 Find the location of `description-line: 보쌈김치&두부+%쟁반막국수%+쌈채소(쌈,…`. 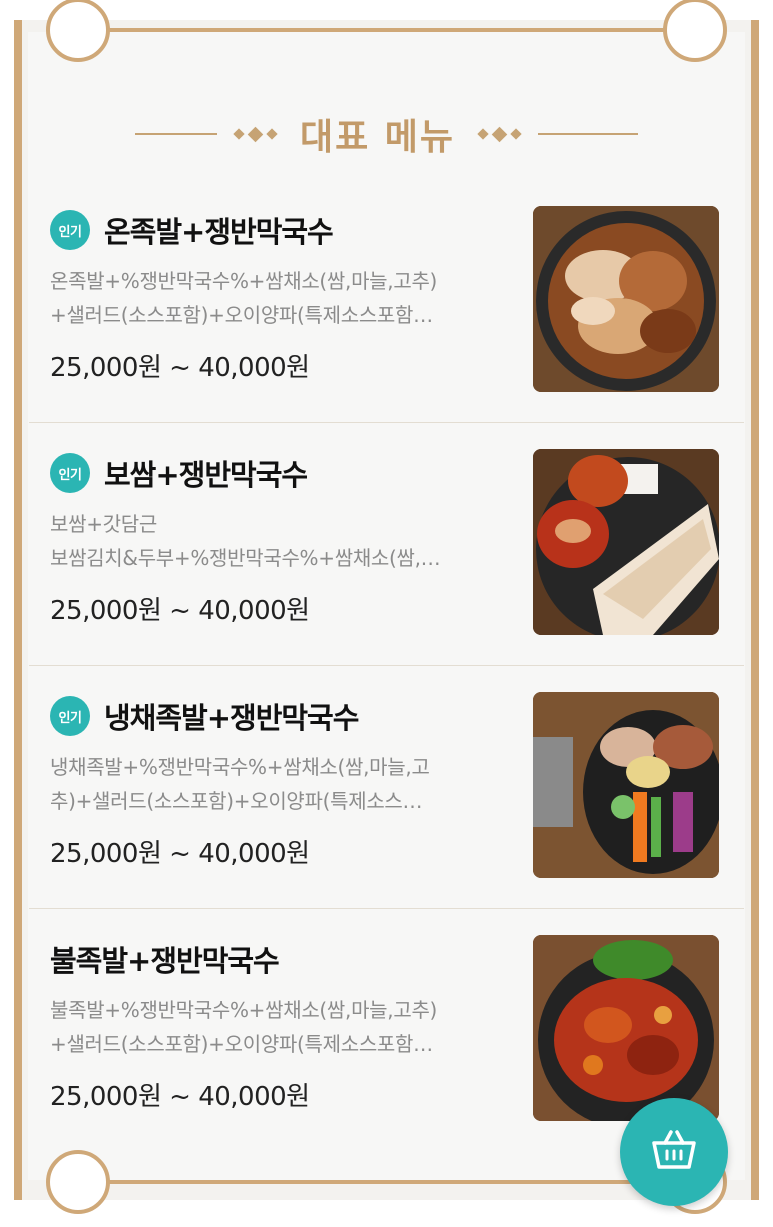

description-line: 보쌈김치&두부+%쟁반막국수%+쌈채소(쌈,… is located at coordinates (245, 558).